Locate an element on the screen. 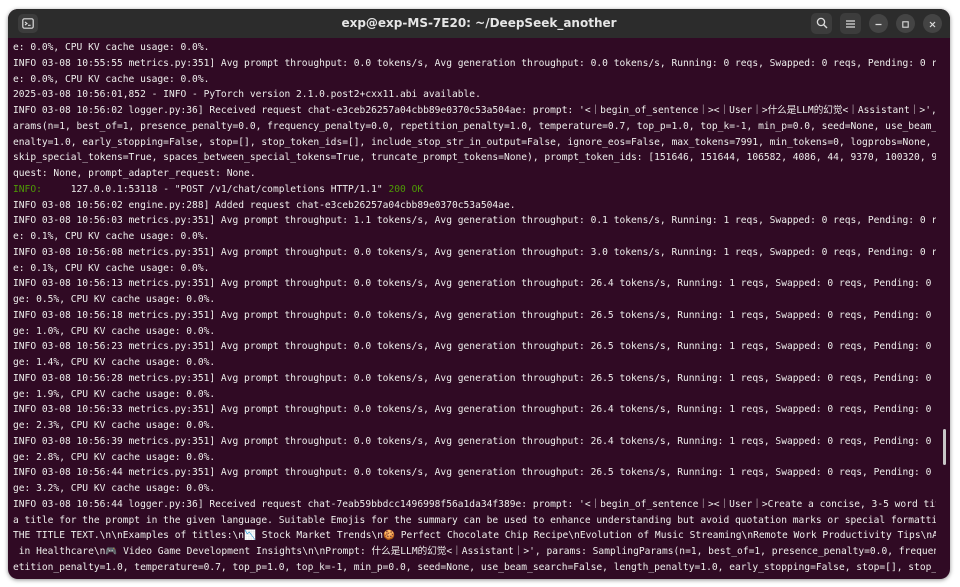 The width and height of the screenshot is (960, 587). minimize-button is located at coordinates (878, 23).